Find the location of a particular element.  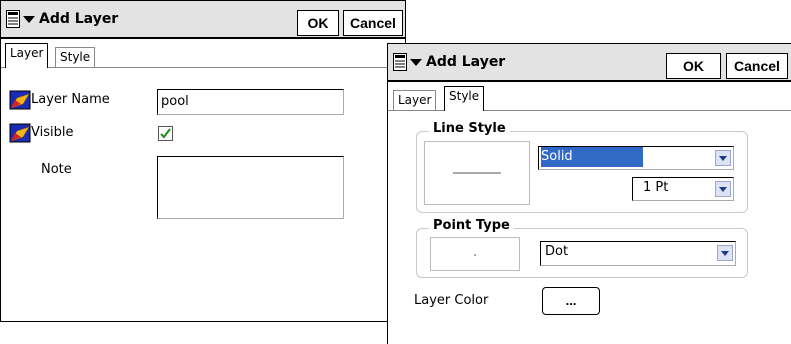

visible-checkbox is located at coordinates (165, 133).